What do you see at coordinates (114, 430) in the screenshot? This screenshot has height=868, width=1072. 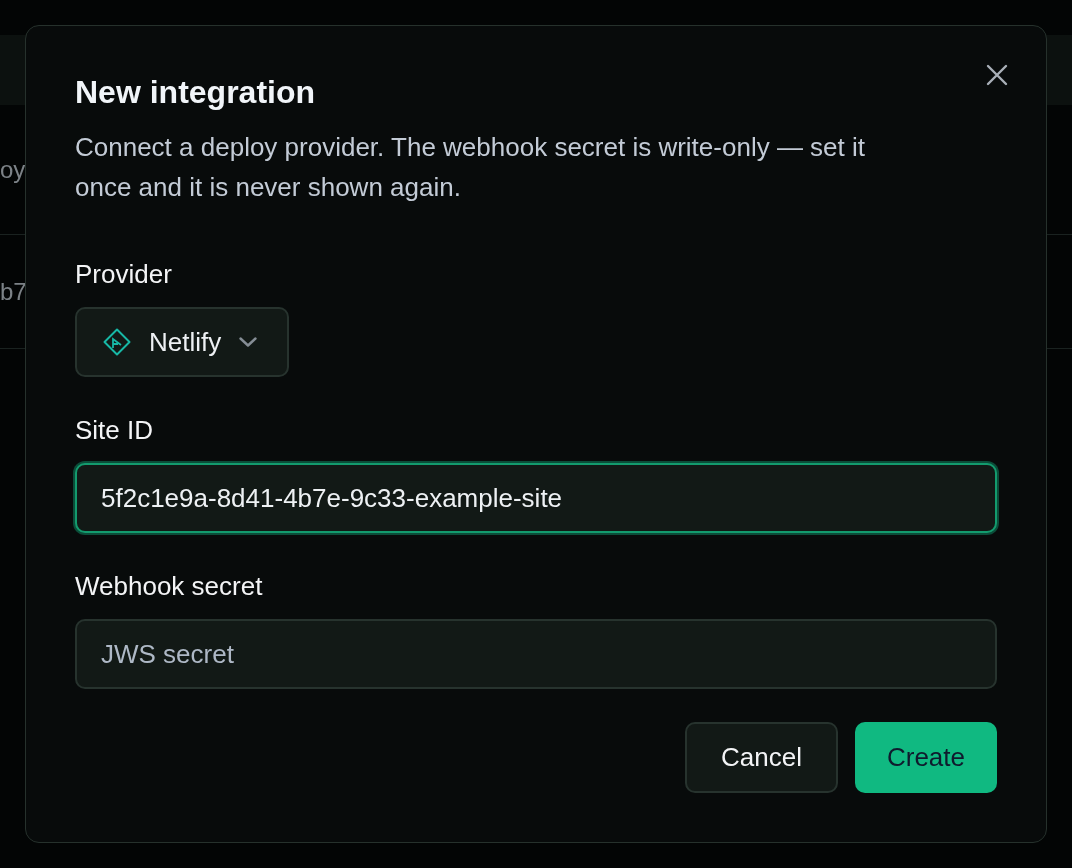 I see `field-label: Site ID` at bounding box center [114, 430].